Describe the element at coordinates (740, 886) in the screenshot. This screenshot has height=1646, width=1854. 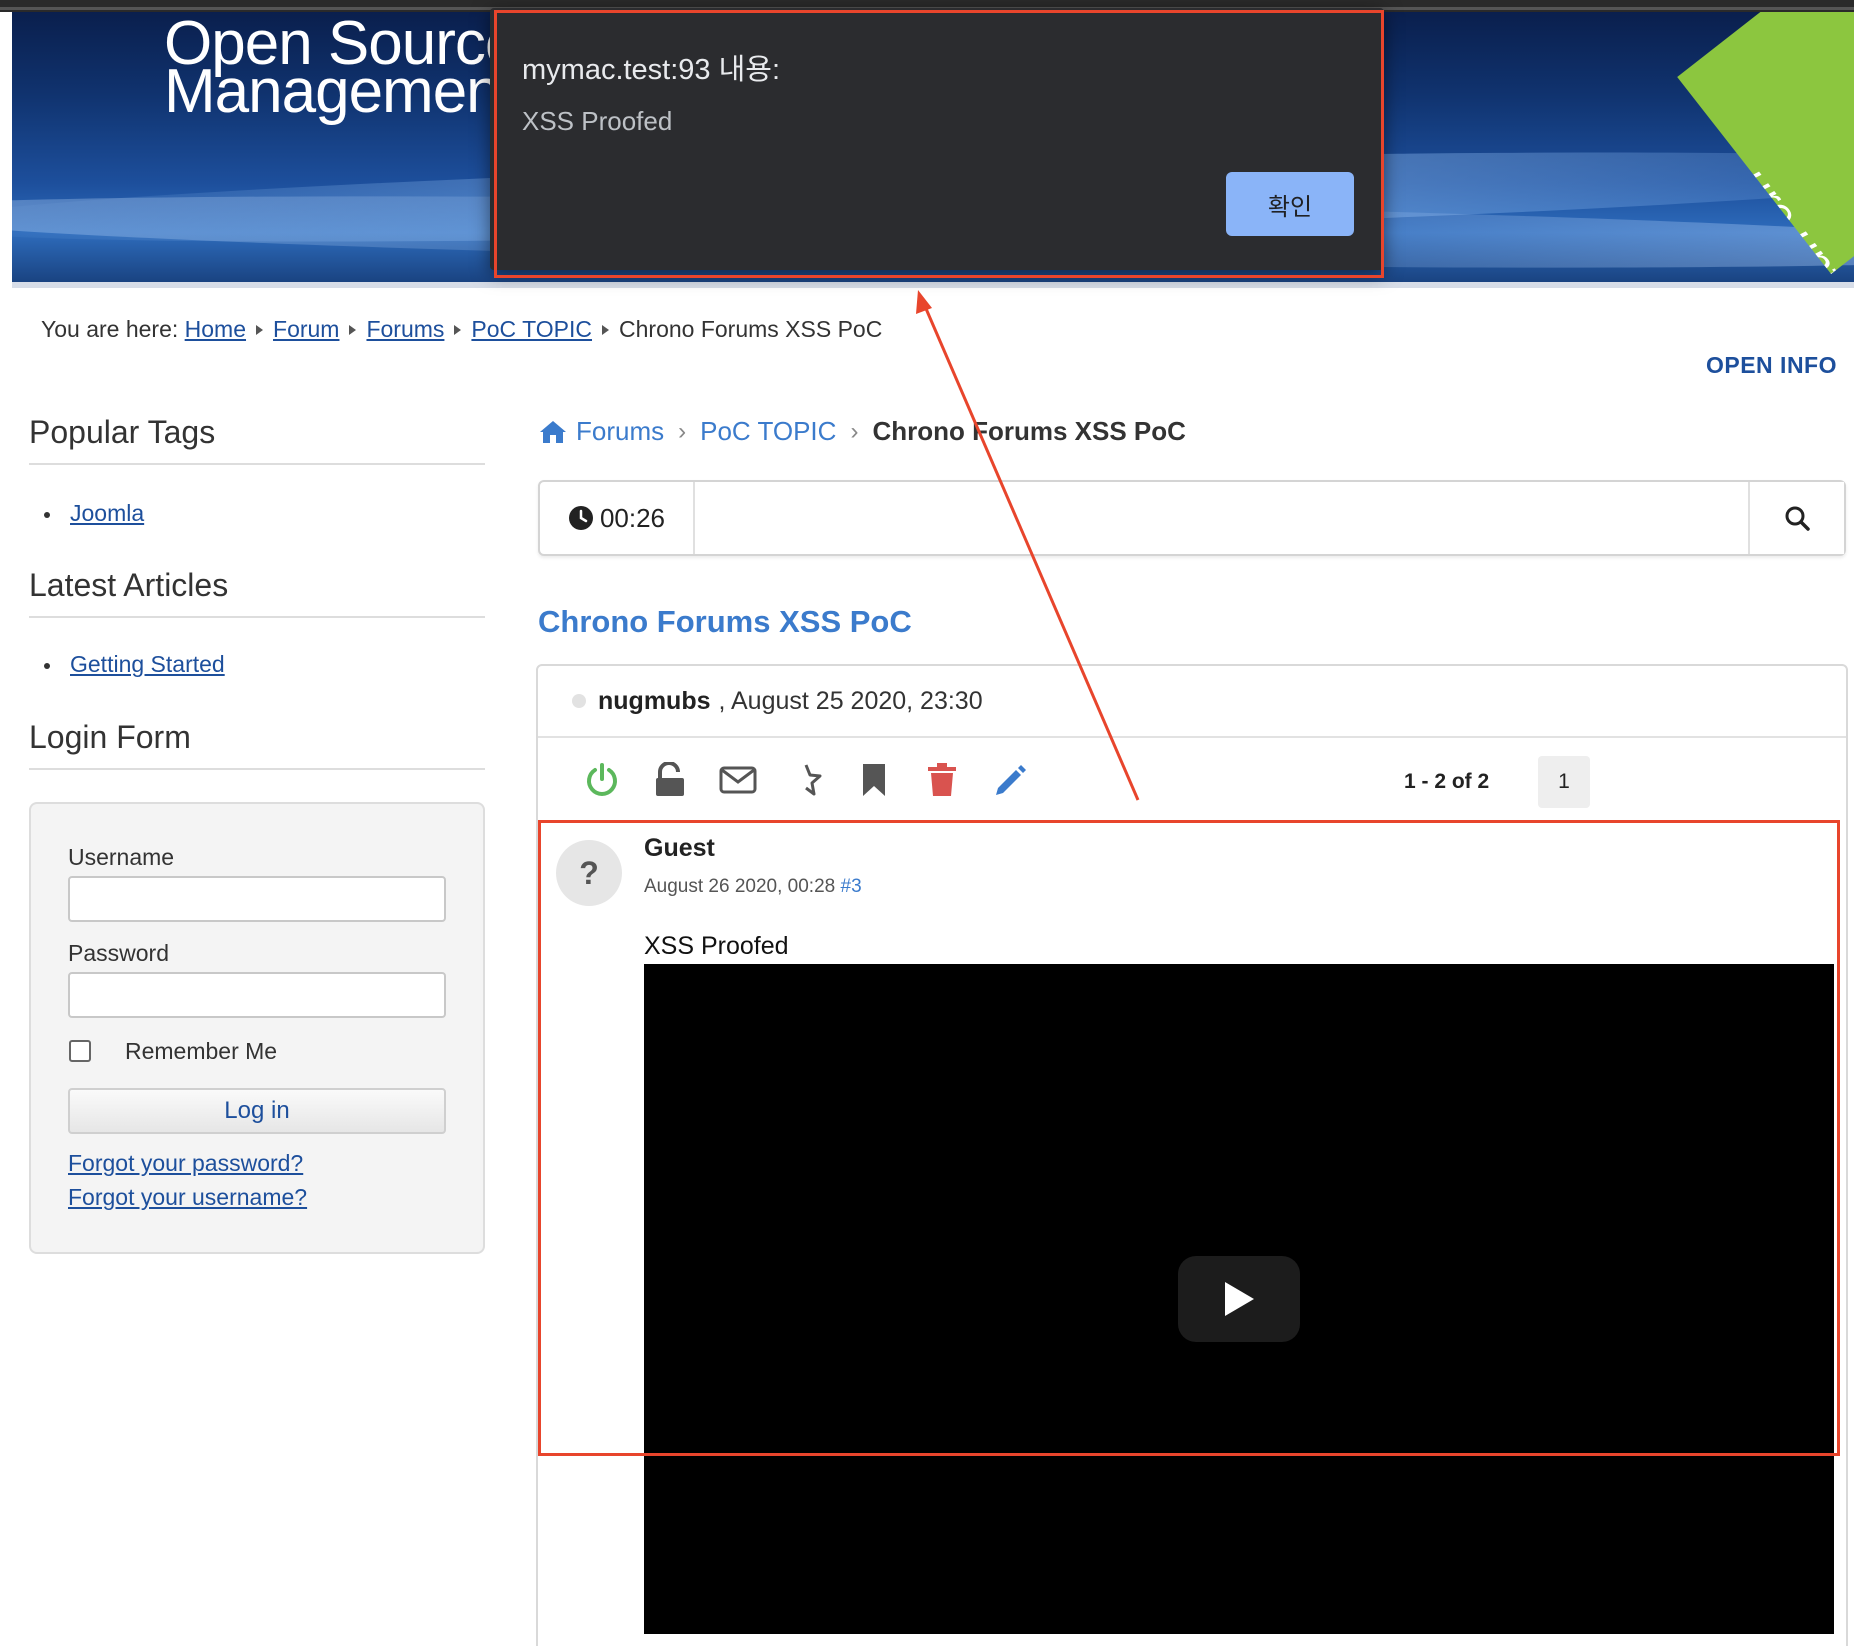
I see `post-date: August 26 2020, 00:28` at that location.